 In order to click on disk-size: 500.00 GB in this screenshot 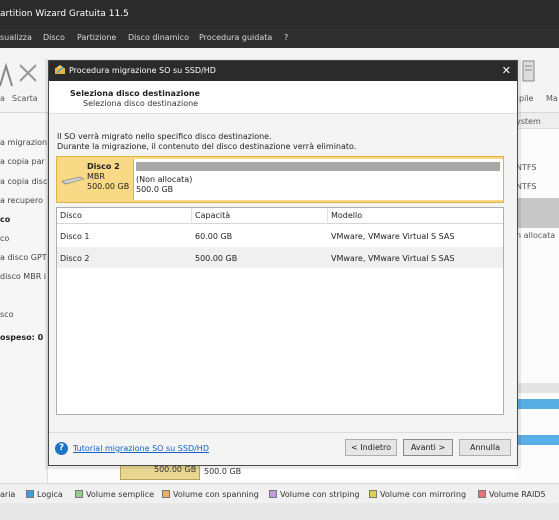, I will do `click(108, 186)`.